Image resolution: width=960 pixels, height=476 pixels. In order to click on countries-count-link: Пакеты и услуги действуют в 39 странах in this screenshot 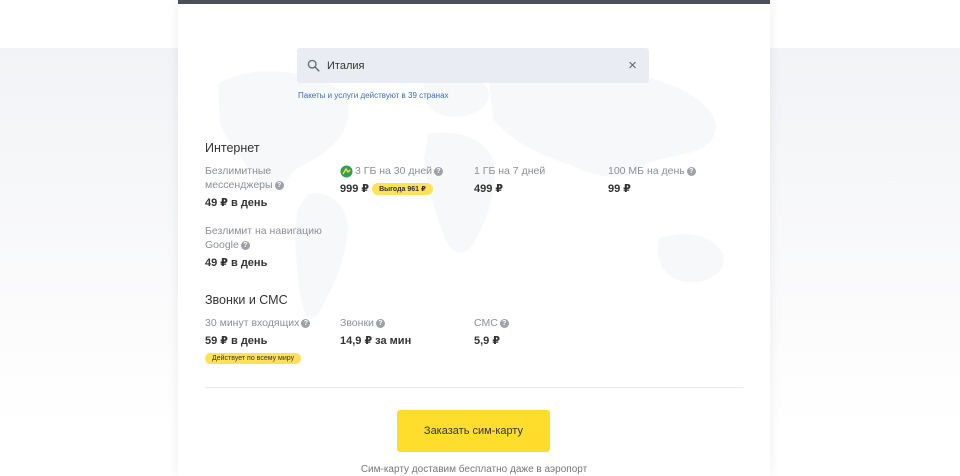, I will do `click(373, 95)`.